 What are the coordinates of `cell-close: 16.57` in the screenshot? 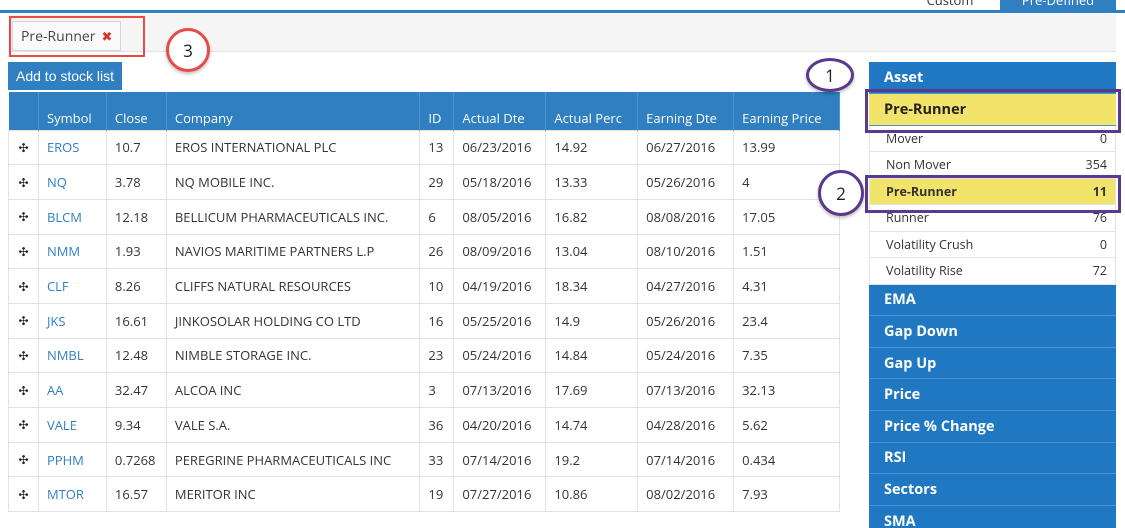 It's located at (136, 494).